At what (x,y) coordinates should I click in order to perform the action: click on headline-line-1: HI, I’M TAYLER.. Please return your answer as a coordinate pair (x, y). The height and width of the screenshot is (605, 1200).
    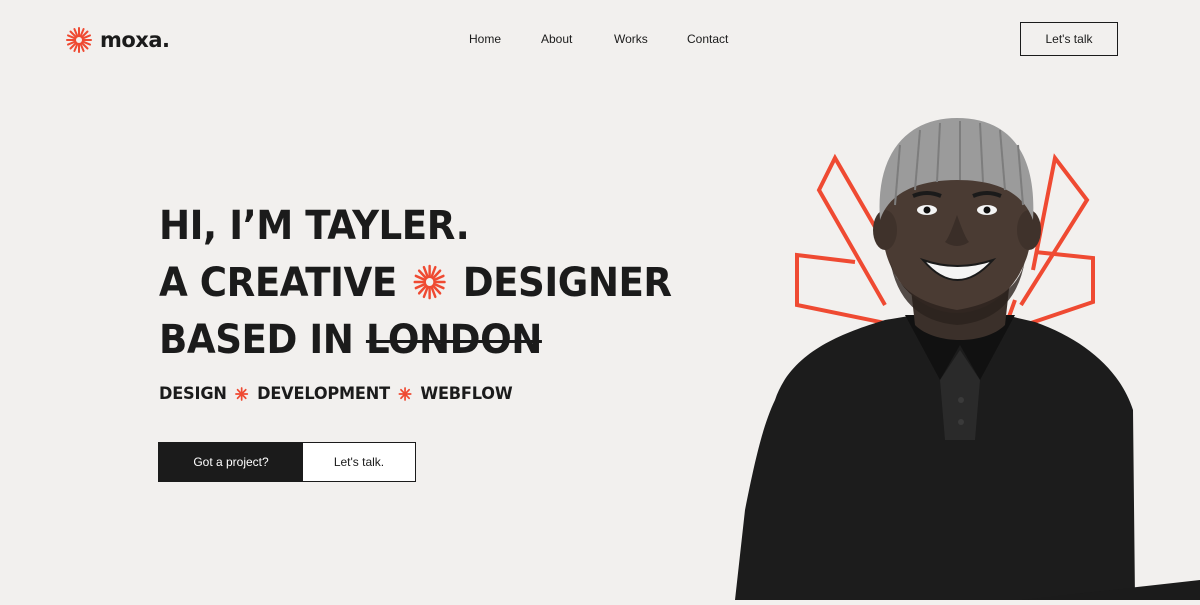
    Looking at the image, I should click on (314, 226).